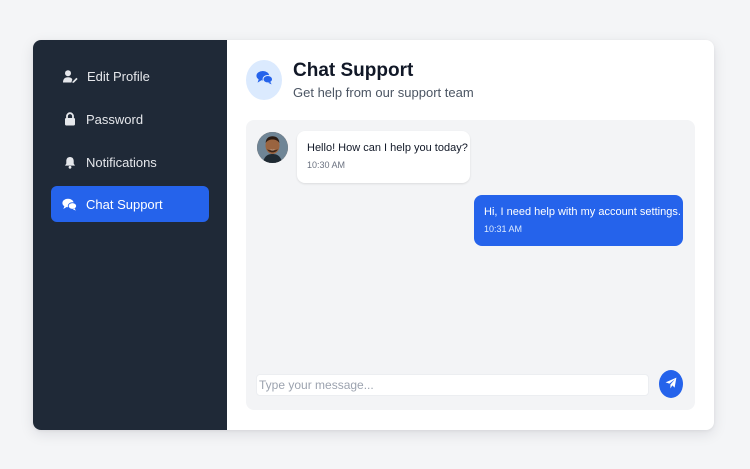 The image size is (750, 469). What do you see at coordinates (503, 229) in the screenshot?
I see `message-timestamp: 10:31 AM` at bounding box center [503, 229].